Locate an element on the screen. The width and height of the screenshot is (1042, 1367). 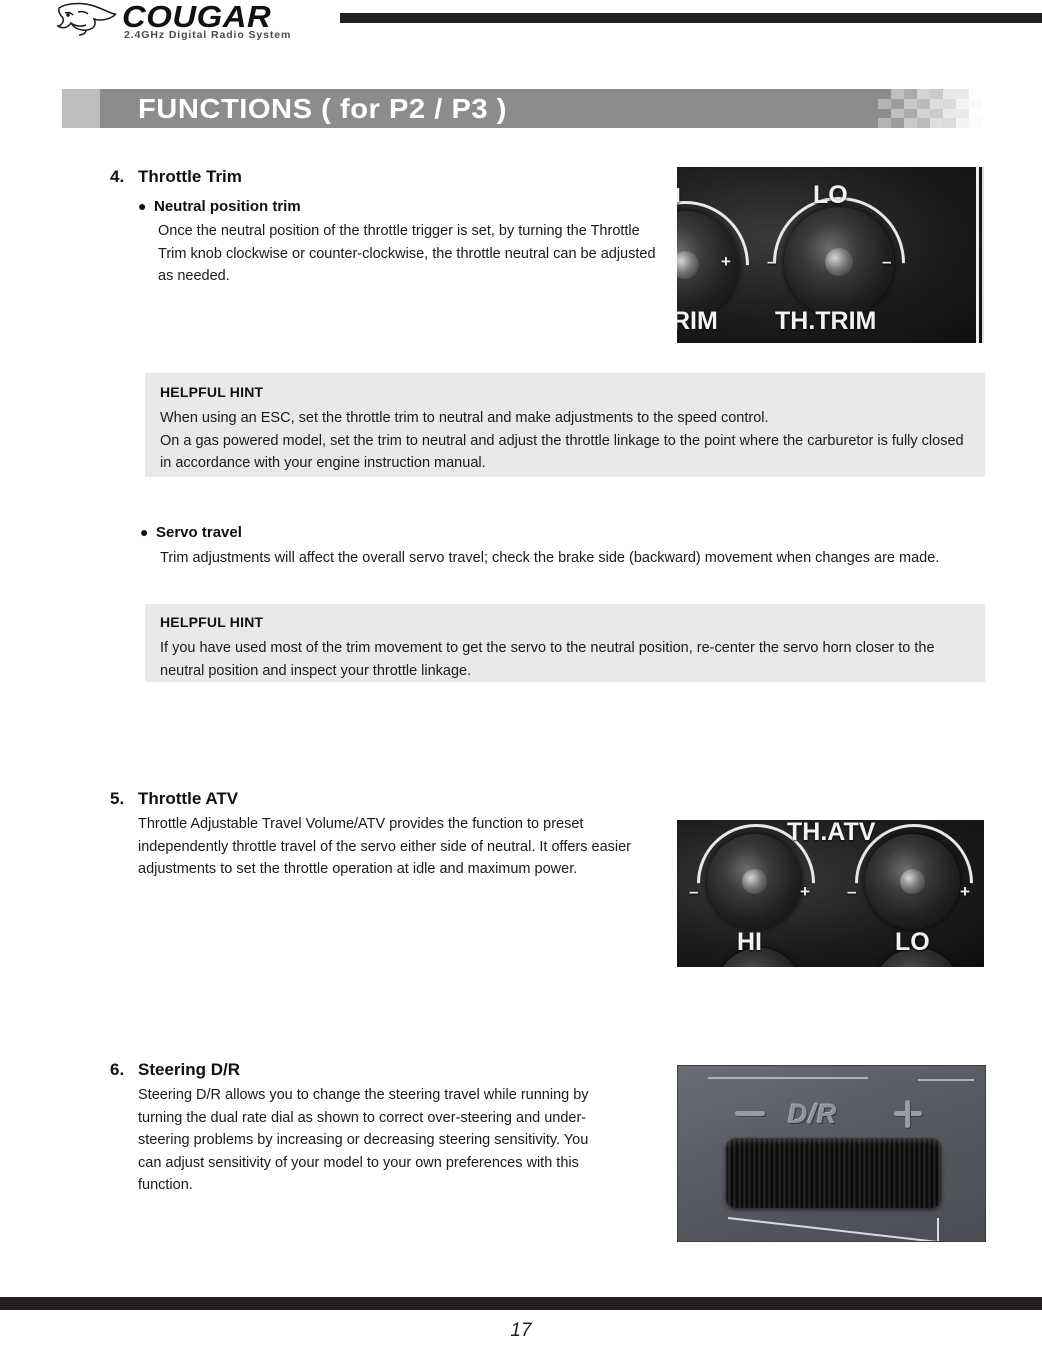
brand-logo: COUGAR 2.4GHz Digital Radio System is located at coordinates (201, 21).